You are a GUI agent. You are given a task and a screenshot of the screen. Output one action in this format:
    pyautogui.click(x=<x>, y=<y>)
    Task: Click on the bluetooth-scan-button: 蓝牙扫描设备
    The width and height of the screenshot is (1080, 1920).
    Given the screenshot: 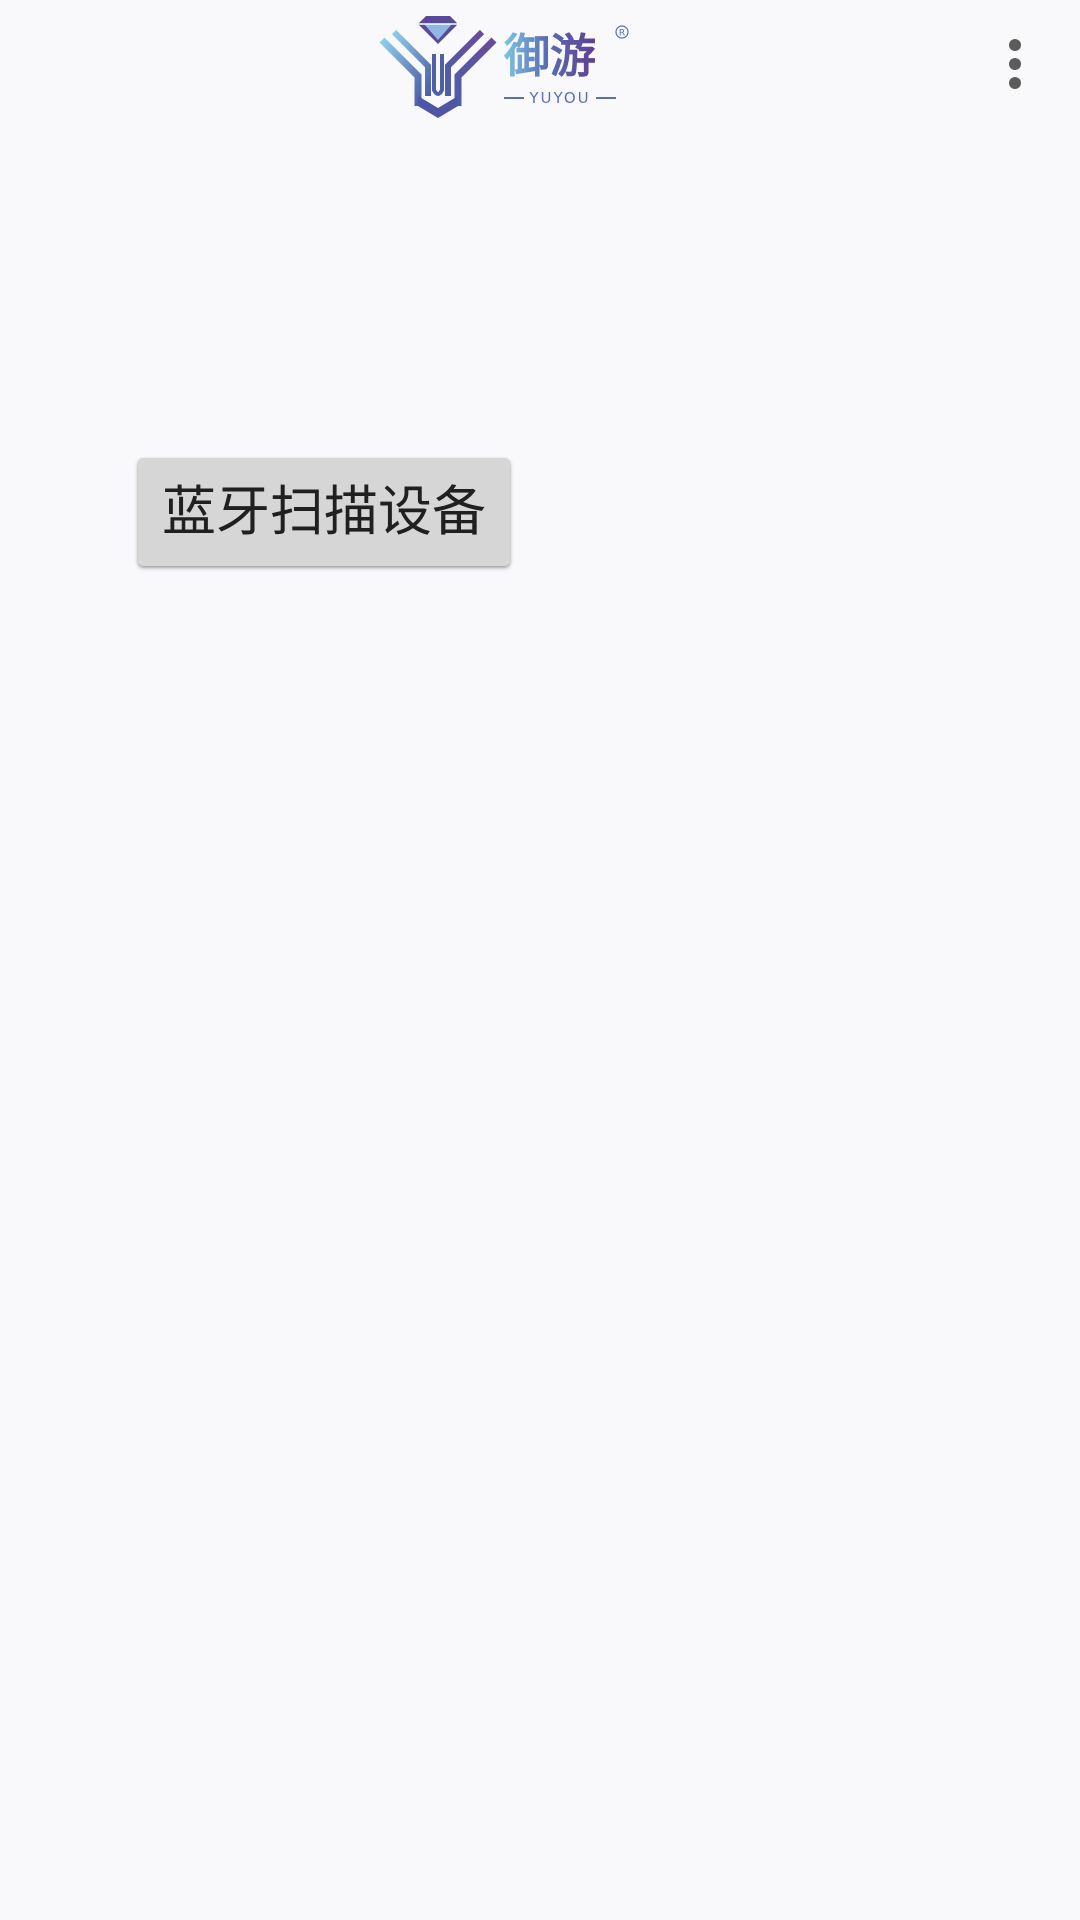 What is the action you would take?
    pyautogui.click(x=324, y=512)
    